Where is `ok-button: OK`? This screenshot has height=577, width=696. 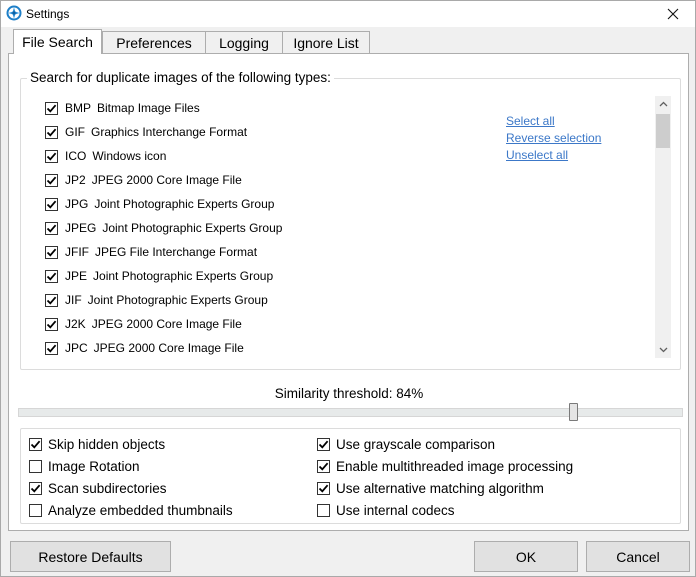
ok-button: OK is located at coordinates (526, 556).